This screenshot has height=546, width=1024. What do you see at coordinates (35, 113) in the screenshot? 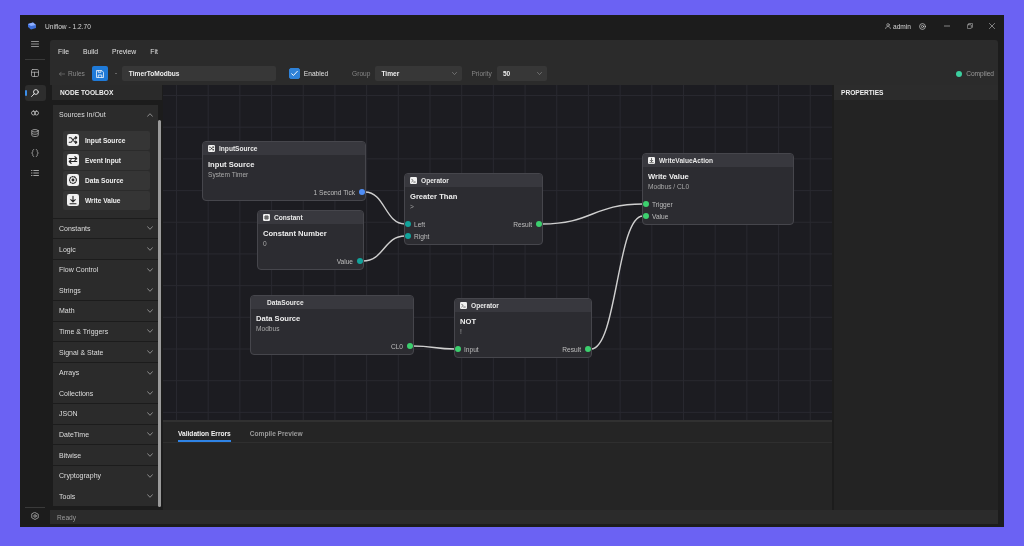
I see `link-icon` at bounding box center [35, 113].